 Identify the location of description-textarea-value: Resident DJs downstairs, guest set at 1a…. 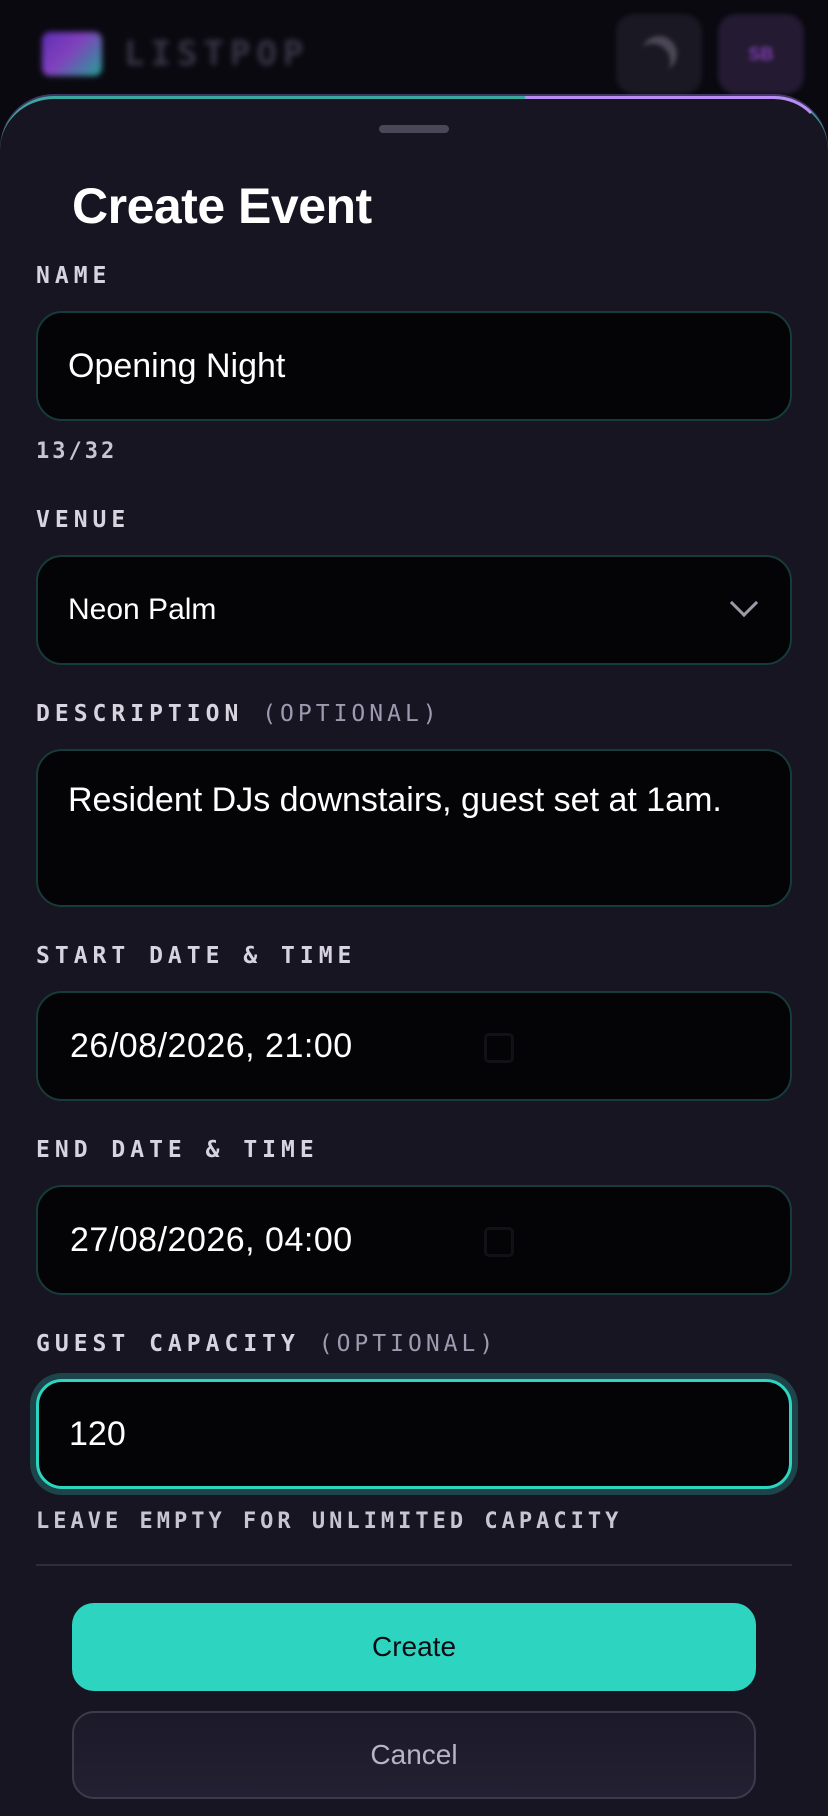
(395, 800).